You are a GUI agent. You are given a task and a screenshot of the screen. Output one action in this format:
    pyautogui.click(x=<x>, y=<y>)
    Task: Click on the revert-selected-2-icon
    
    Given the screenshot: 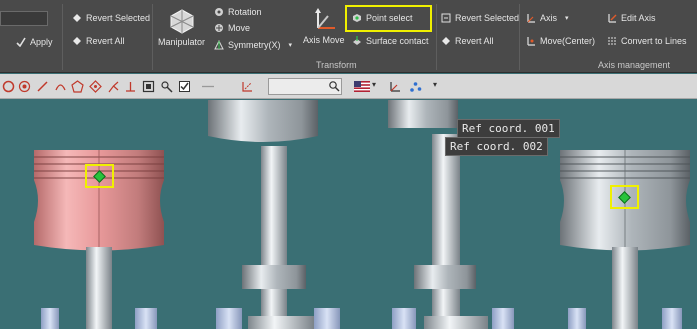 What is the action you would take?
    pyautogui.click(x=446, y=18)
    